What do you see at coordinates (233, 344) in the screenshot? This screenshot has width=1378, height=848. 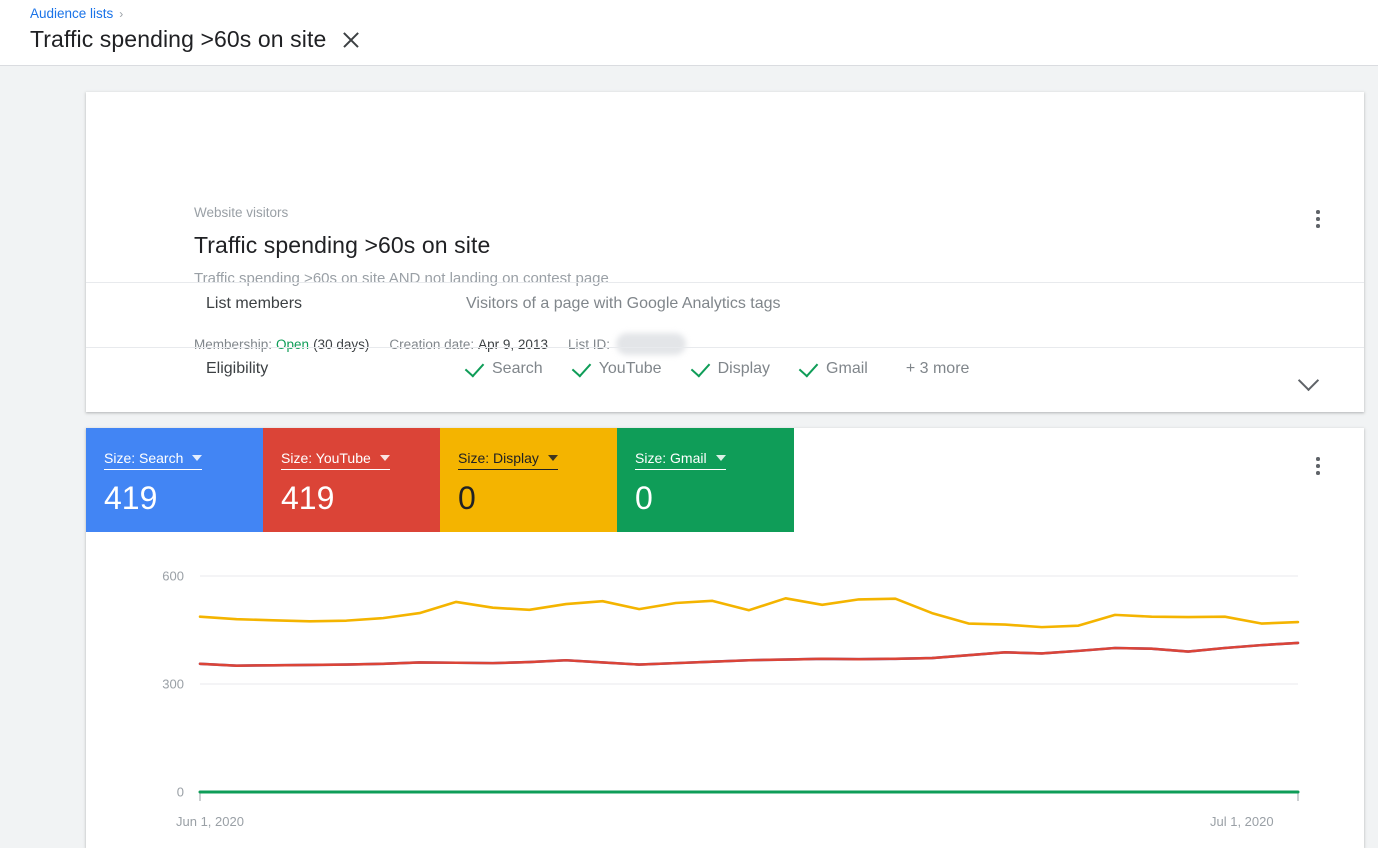 I see `membership-label: Membership:` at bounding box center [233, 344].